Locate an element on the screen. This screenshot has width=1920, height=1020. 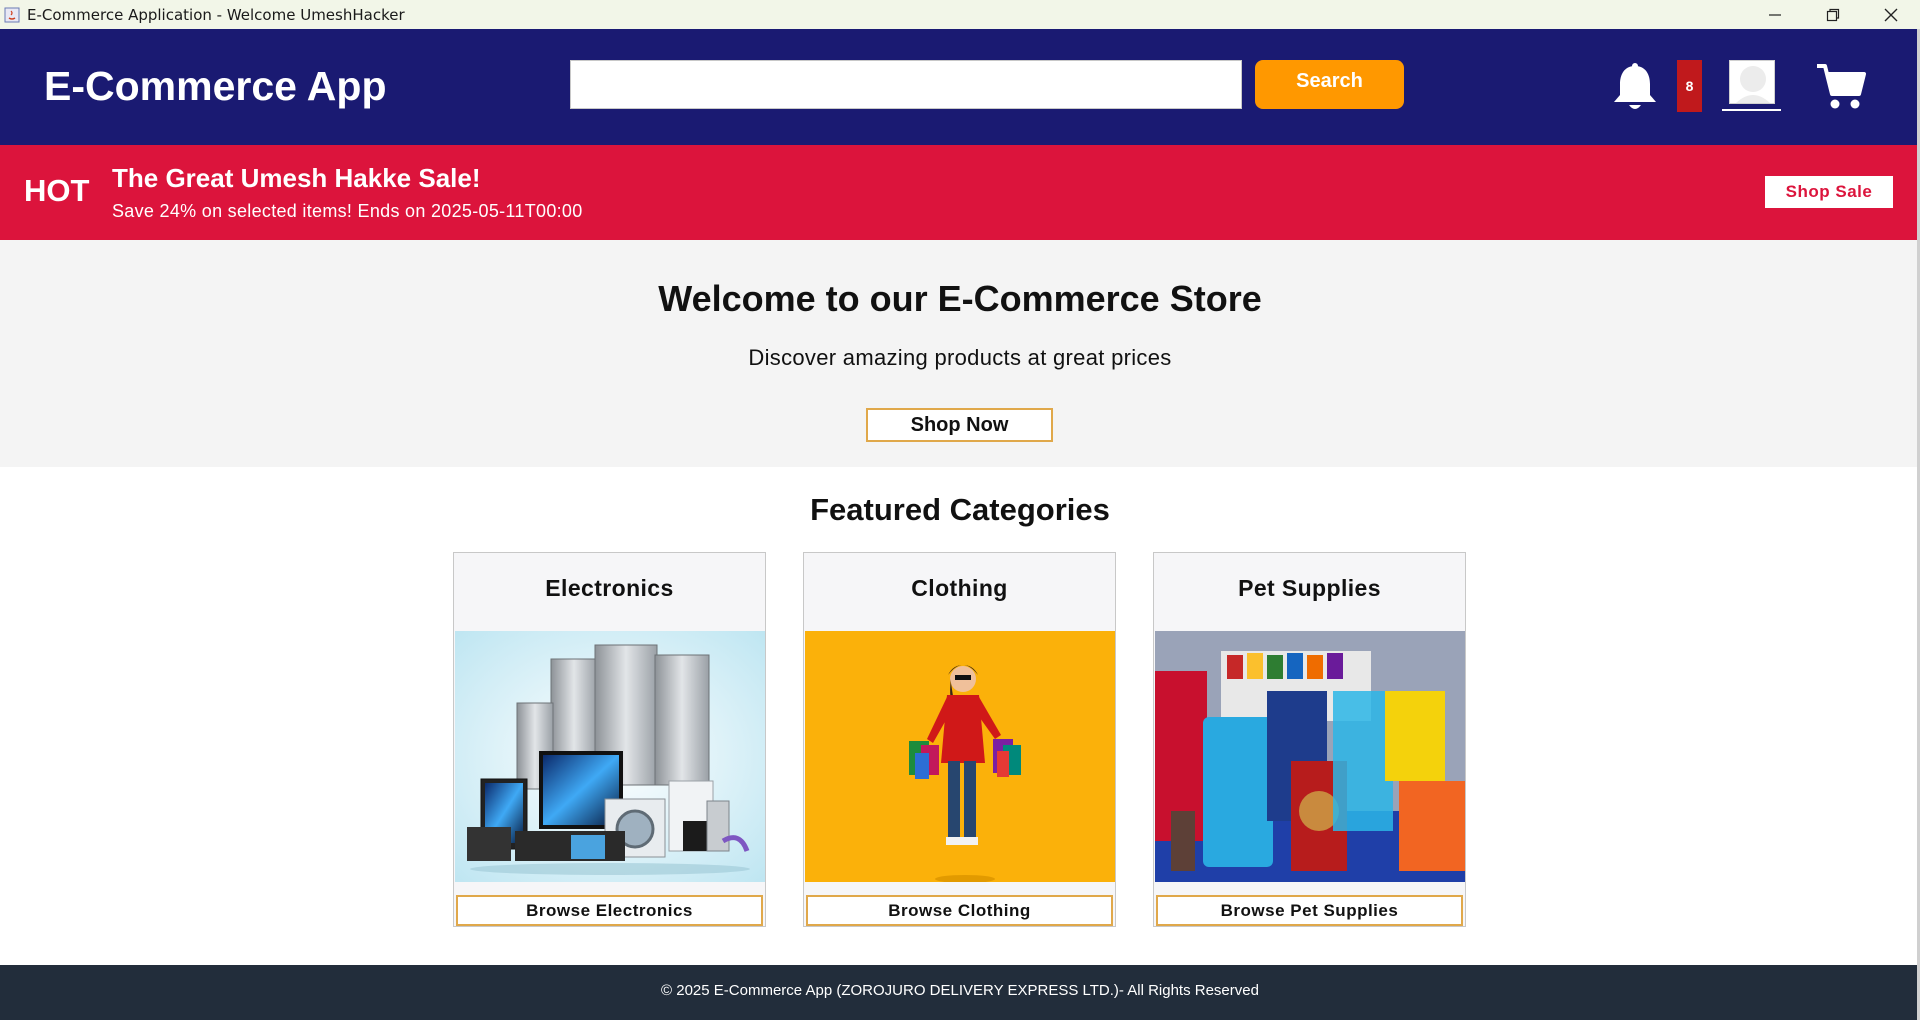
category-card-electronics: Electronics Browse Electronics is located at coordinates (609, 739).